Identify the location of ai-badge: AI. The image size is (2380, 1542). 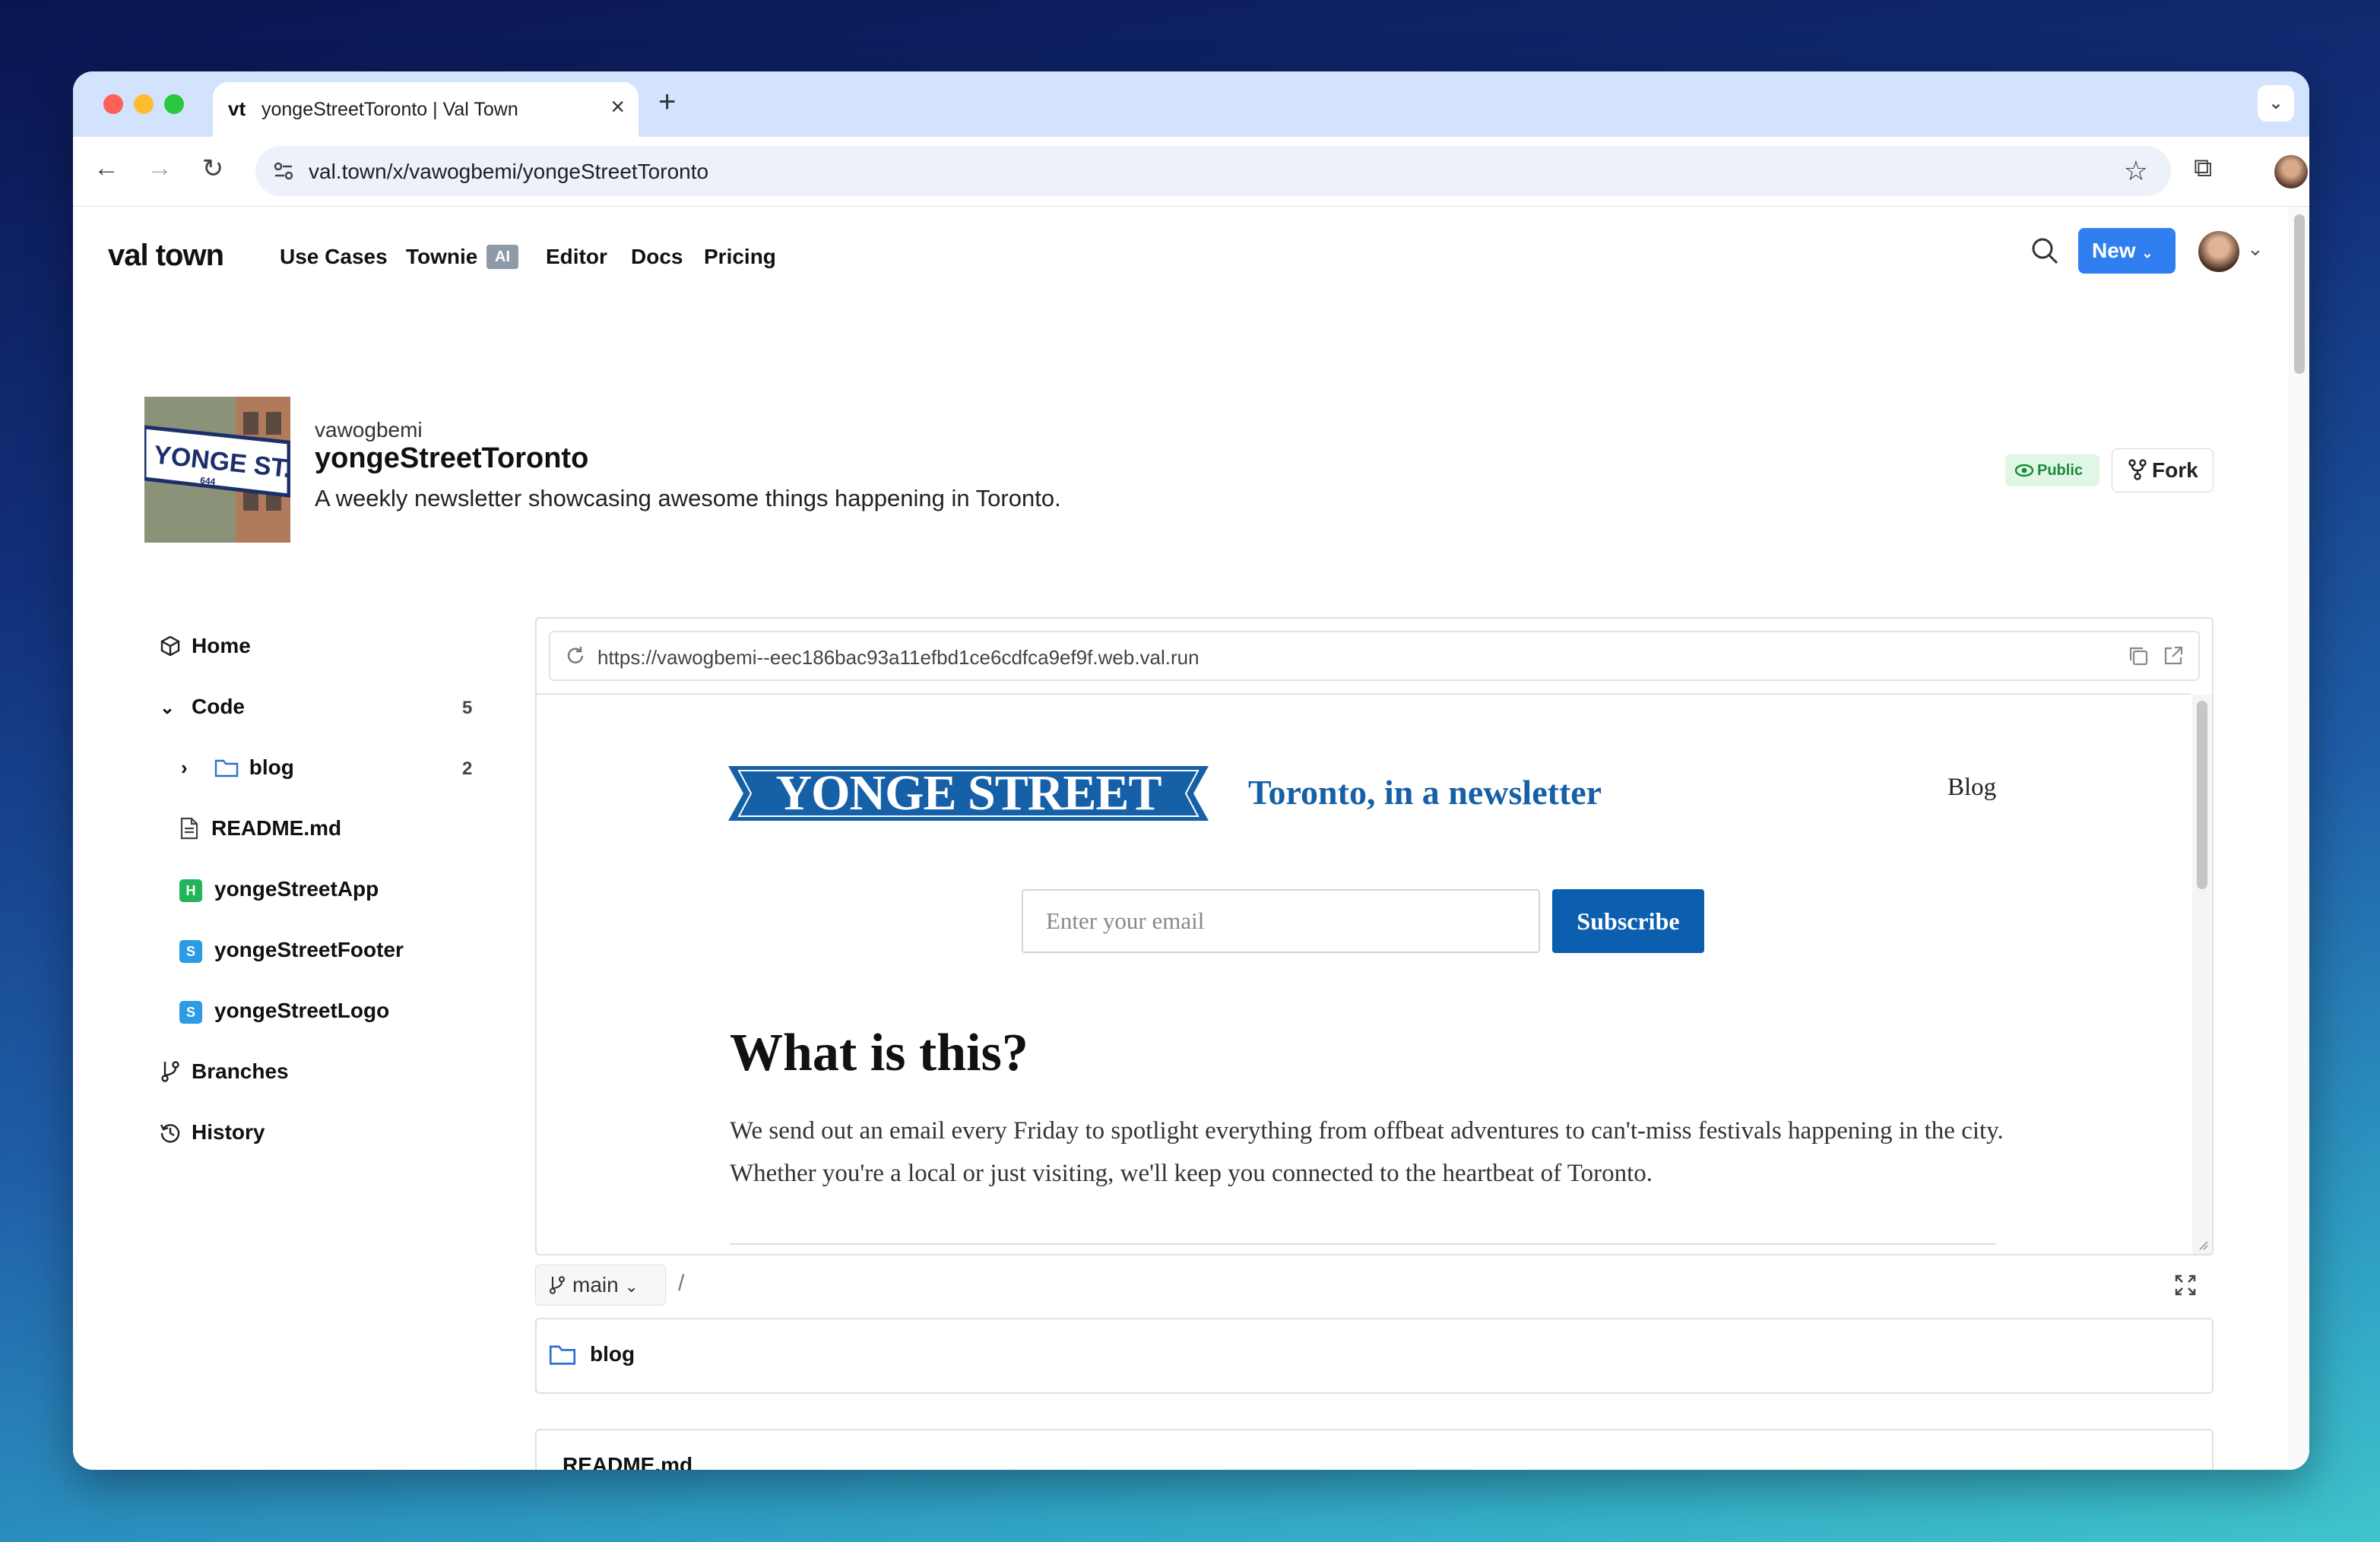
(502, 257).